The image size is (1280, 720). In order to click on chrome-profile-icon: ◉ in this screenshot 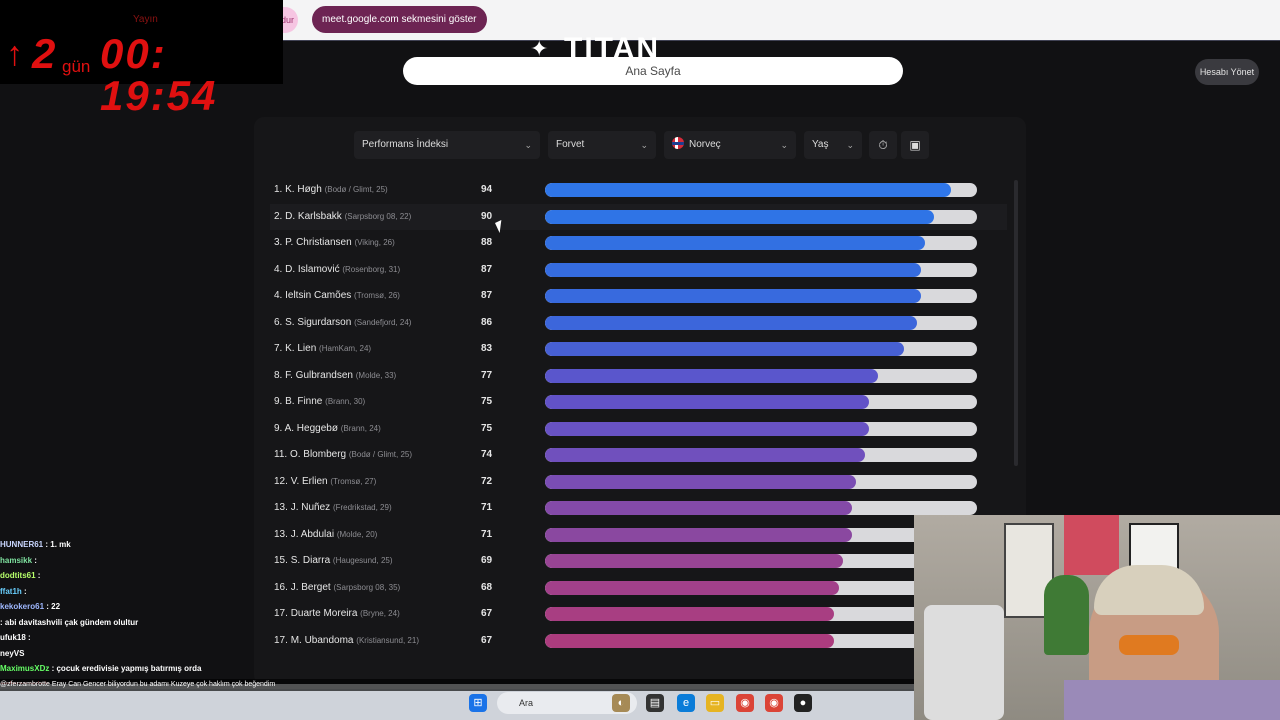, I will do `click(774, 703)`.